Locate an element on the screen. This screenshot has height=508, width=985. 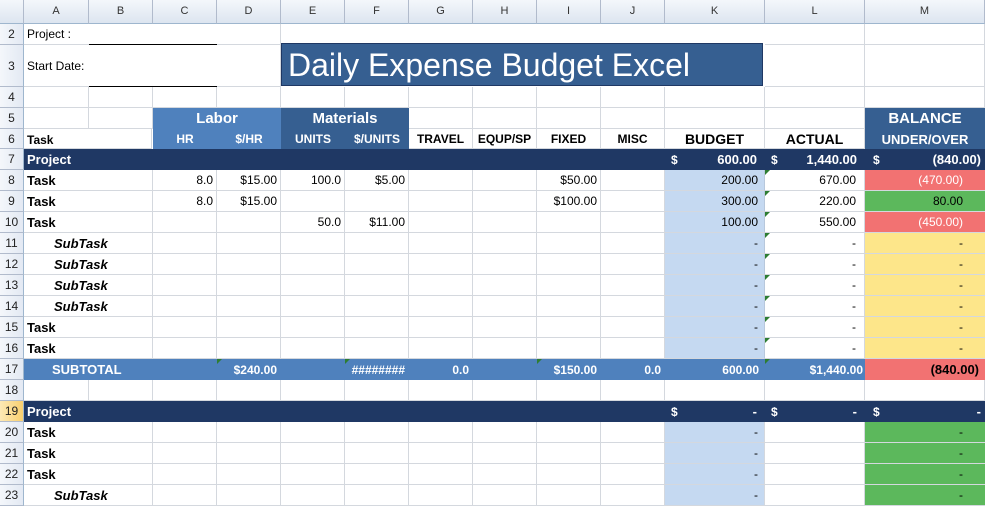
column-header-f: F is located at coordinates (377, 12).